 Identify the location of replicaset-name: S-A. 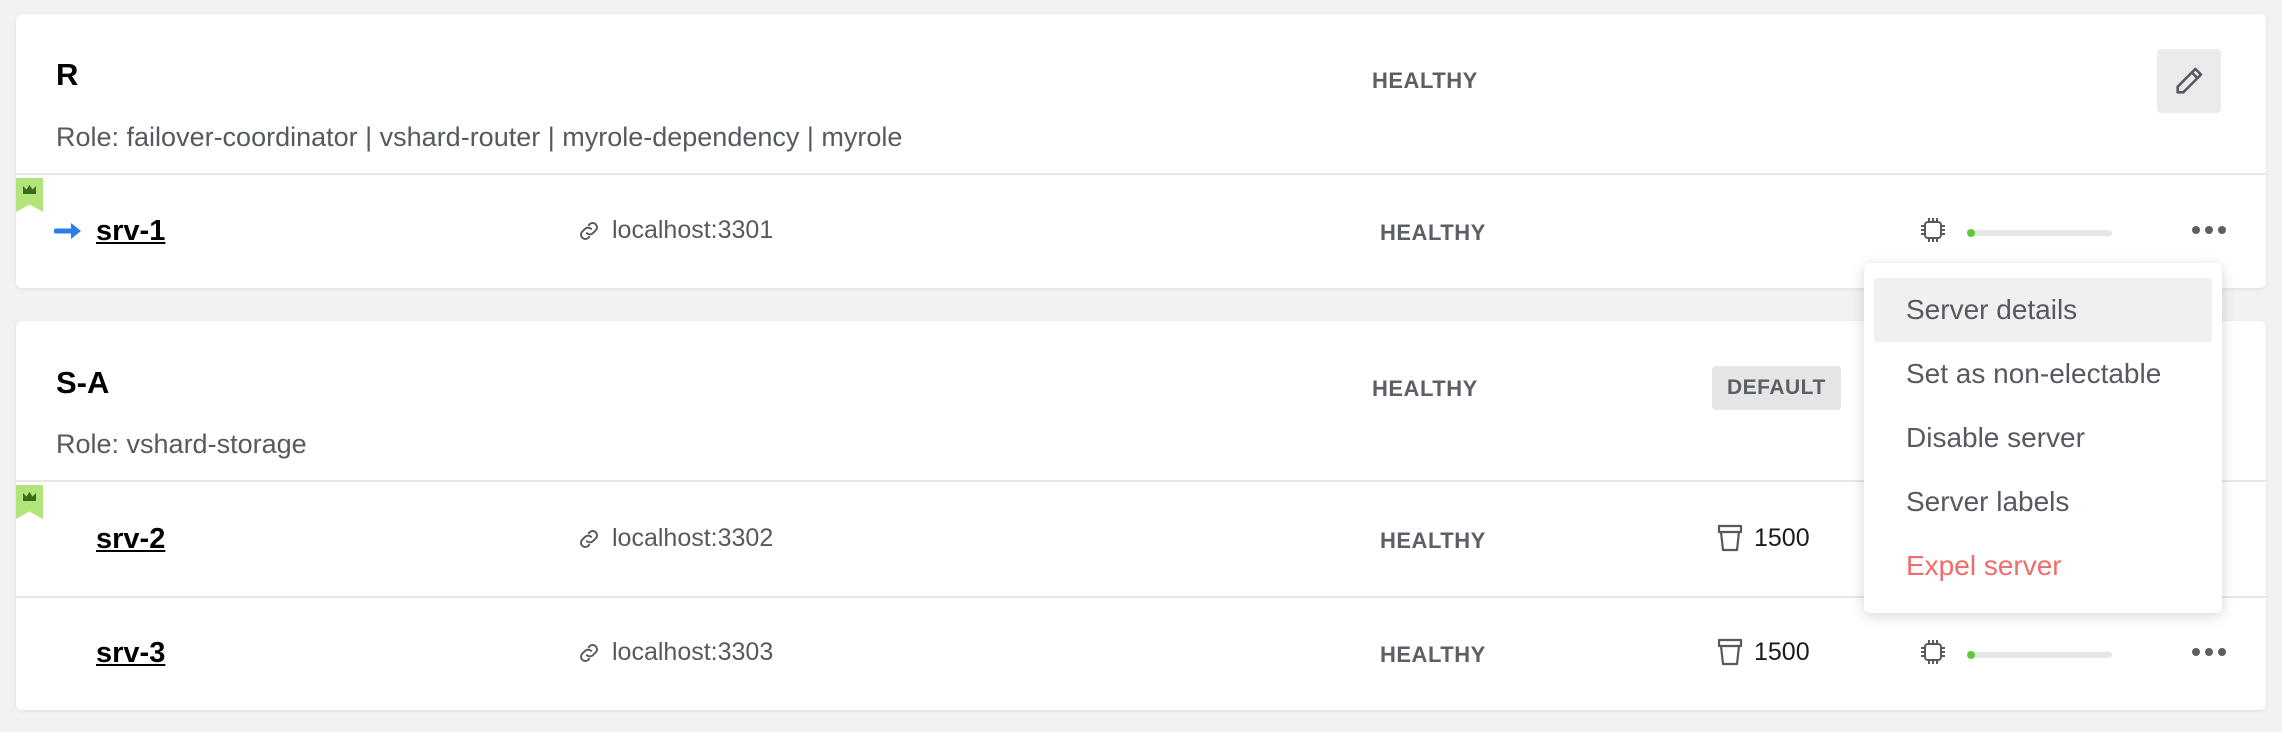
(83, 382).